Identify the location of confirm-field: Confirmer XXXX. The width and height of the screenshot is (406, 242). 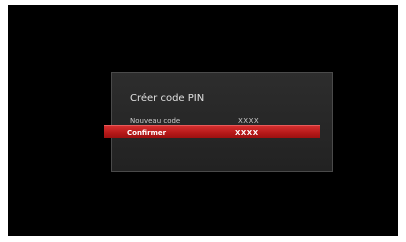
(222, 134).